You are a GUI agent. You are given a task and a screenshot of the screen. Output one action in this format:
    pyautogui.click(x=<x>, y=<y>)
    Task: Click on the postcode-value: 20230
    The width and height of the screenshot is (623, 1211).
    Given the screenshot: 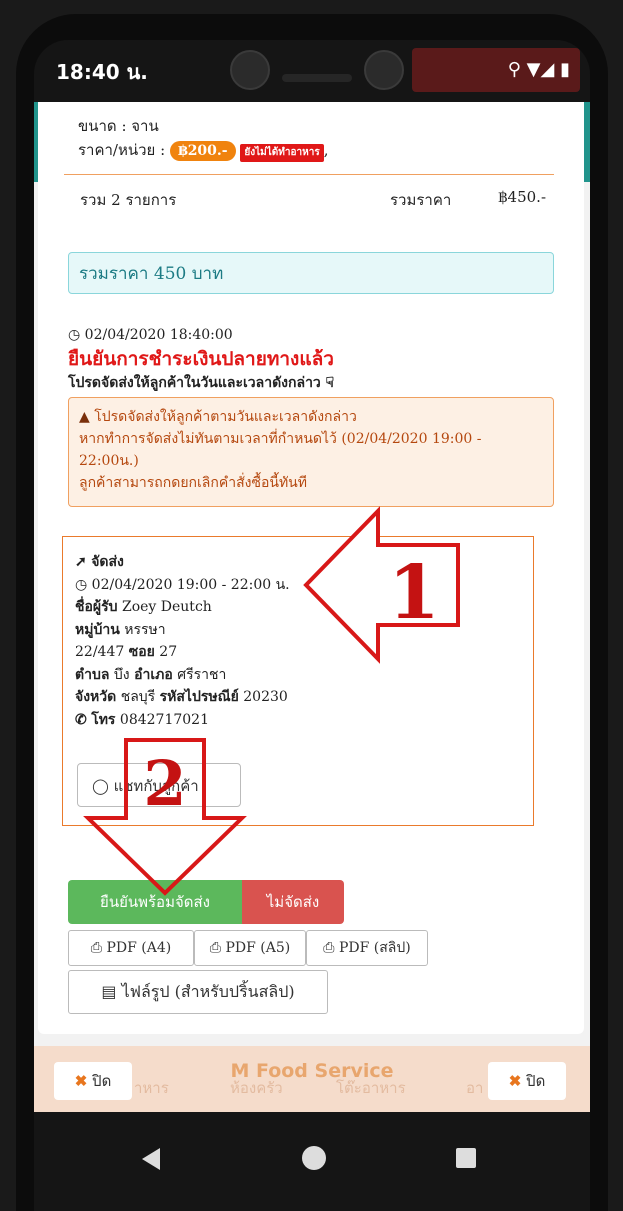 What is the action you would take?
    pyautogui.click(x=265, y=697)
    